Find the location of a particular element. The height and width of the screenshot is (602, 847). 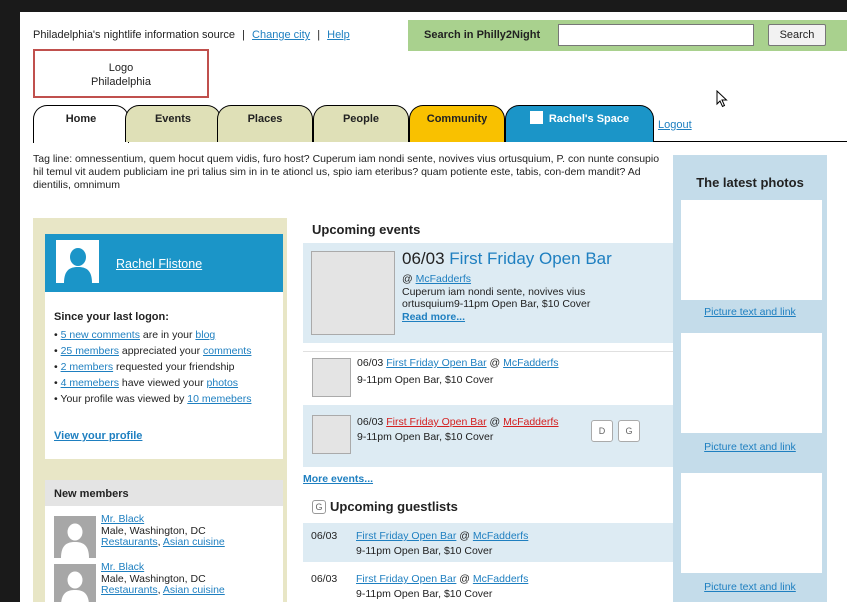

activity-item: • 25 members appreciated your comments is located at coordinates (153, 351).